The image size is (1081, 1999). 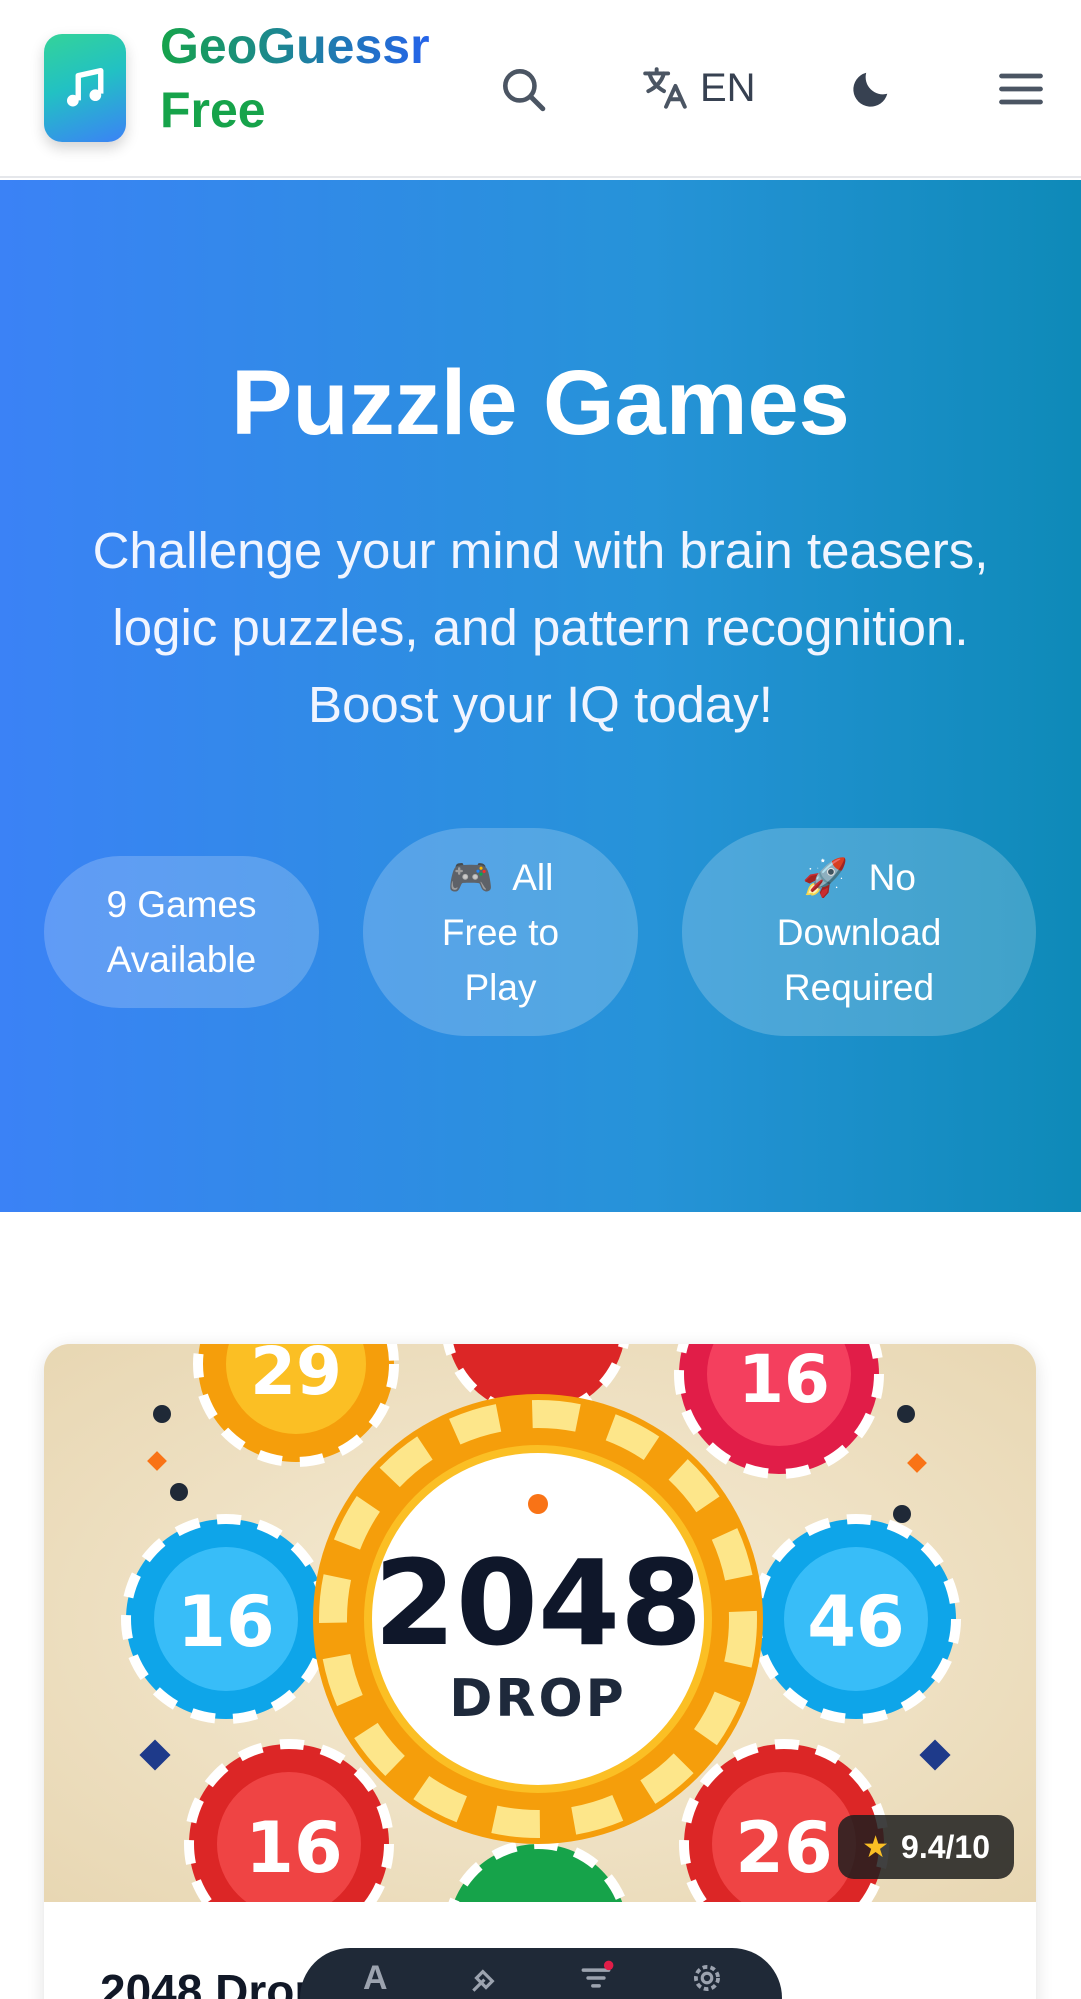 I want to click on filter-icon-svg, so click(x=597, y=1974).